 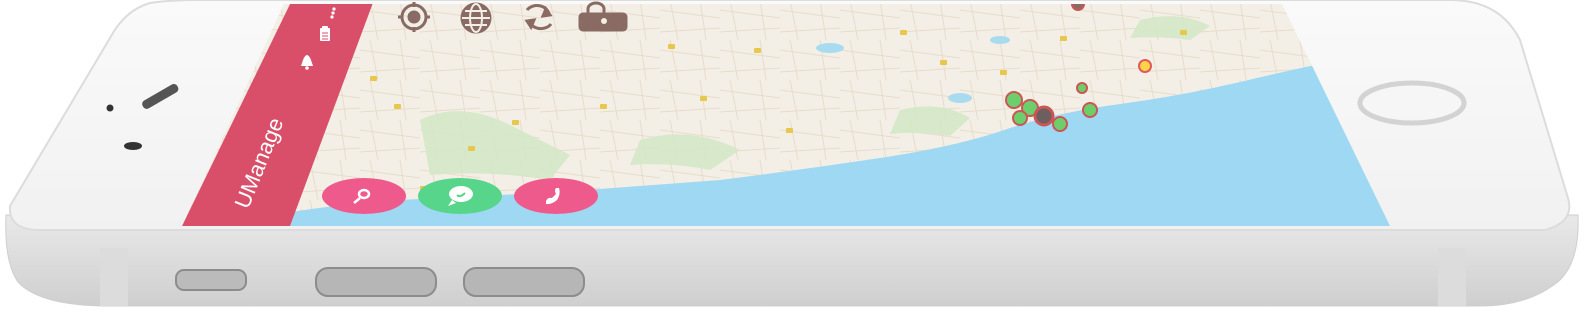 I want to click on side-groove-left, so click(x=114, y=277).